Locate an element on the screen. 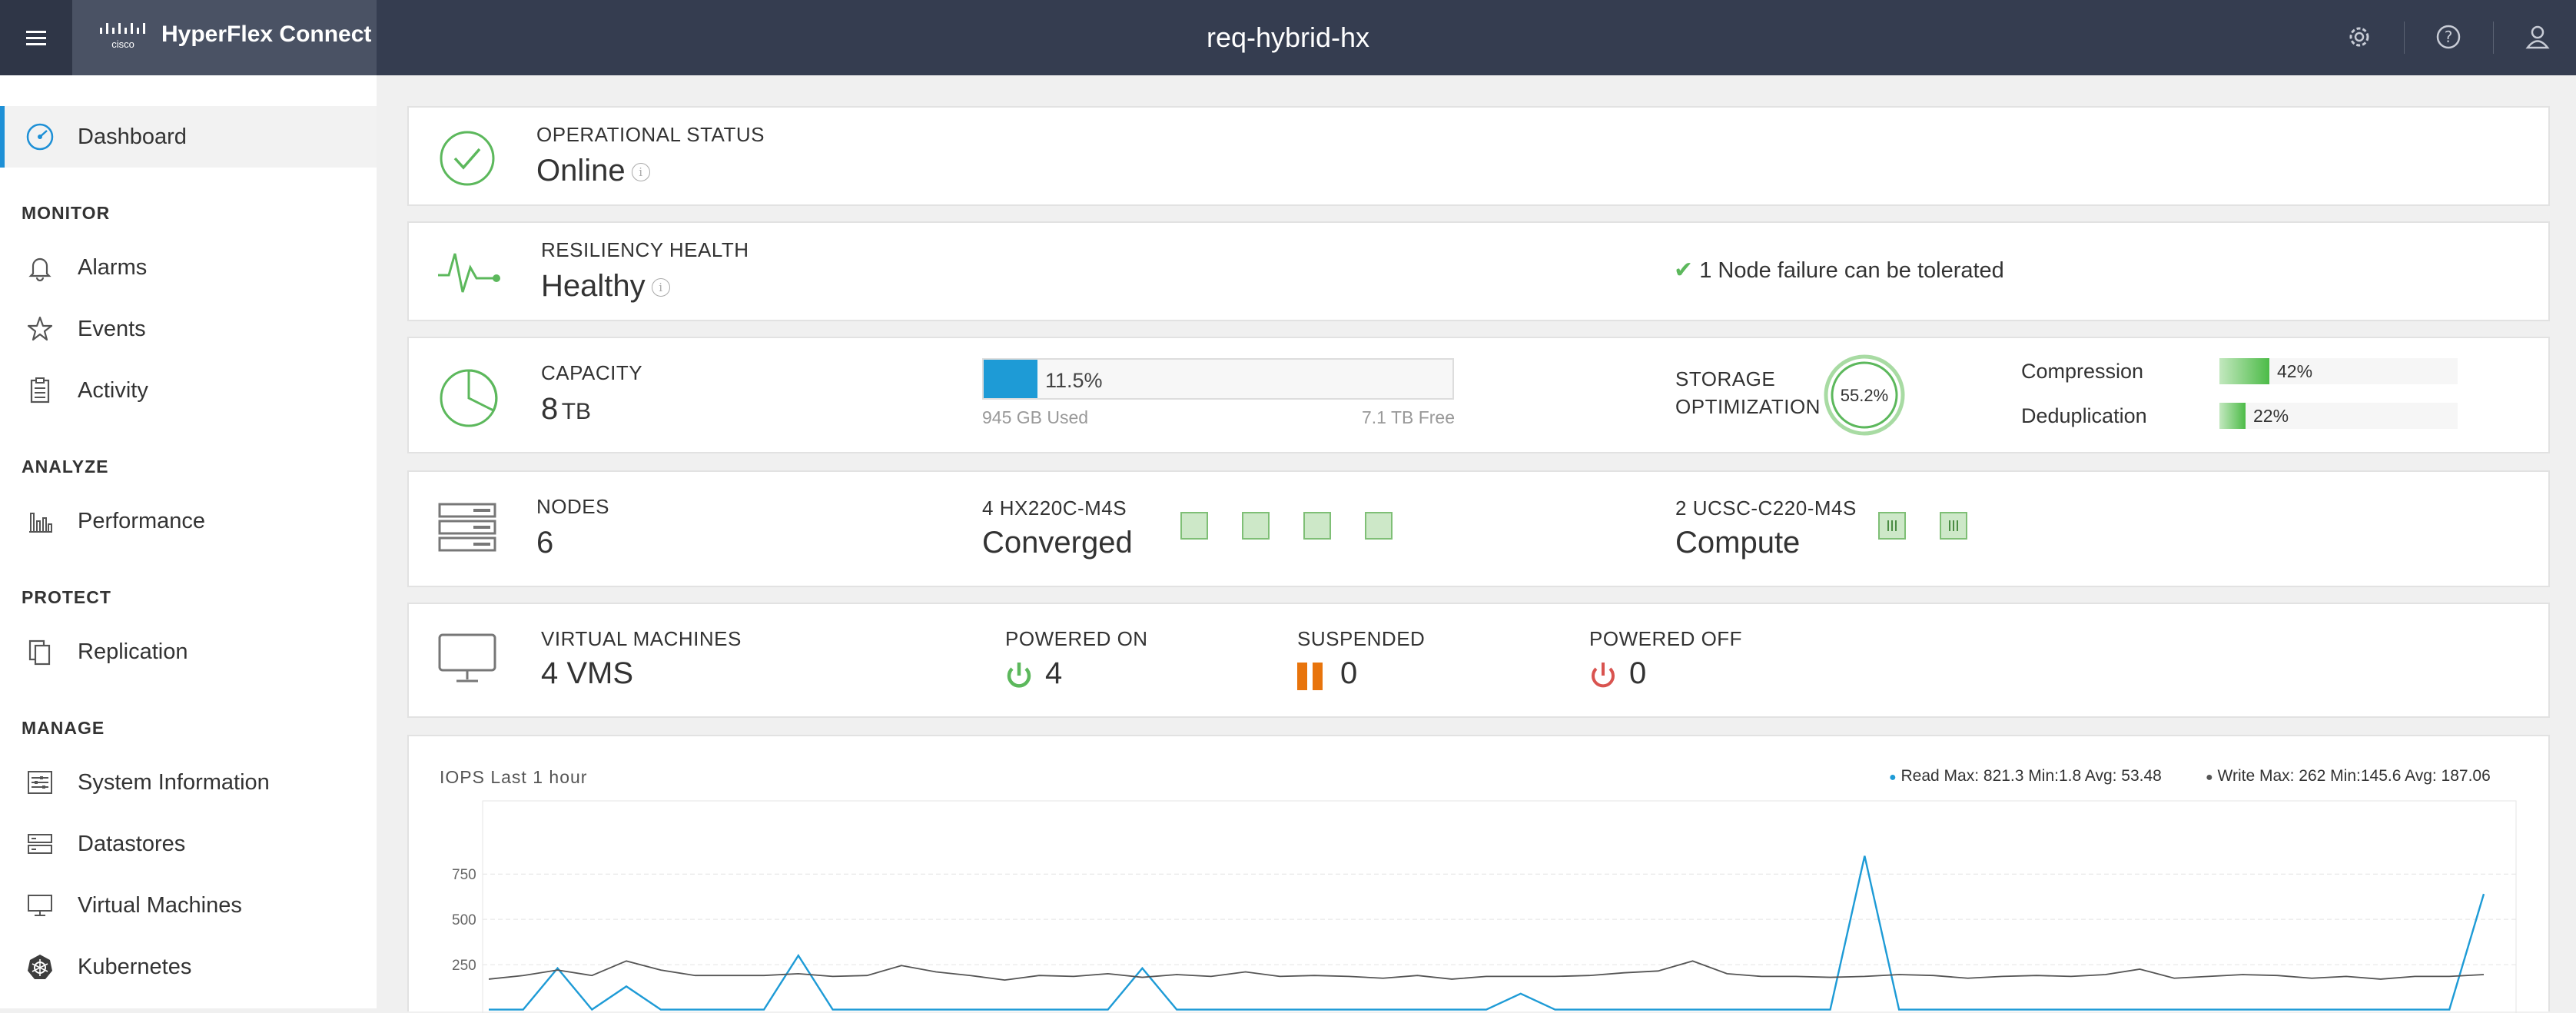  sidebar-item-dashboard: Dashboard is located at coordinates (188, 137).